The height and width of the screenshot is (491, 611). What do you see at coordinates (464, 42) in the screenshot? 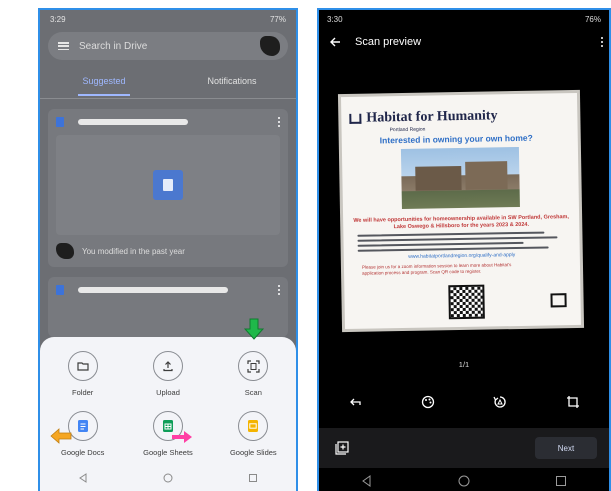
I see `app-header: Scan preview` at bounding box center [464, 42].